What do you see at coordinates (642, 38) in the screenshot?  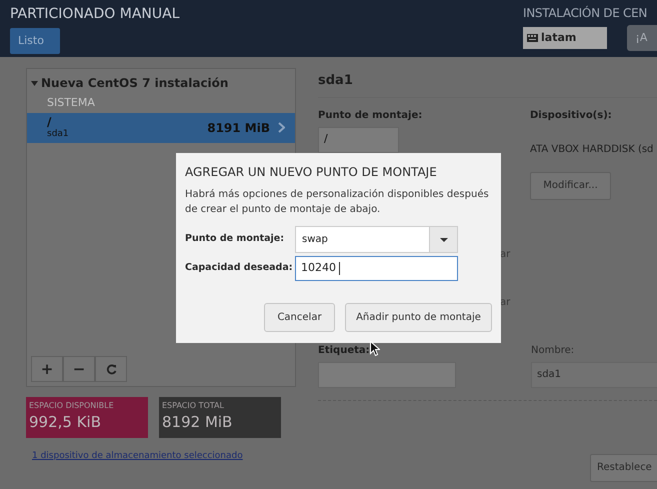 I see `help-button: ¡A` at bounding box center [642, 38].